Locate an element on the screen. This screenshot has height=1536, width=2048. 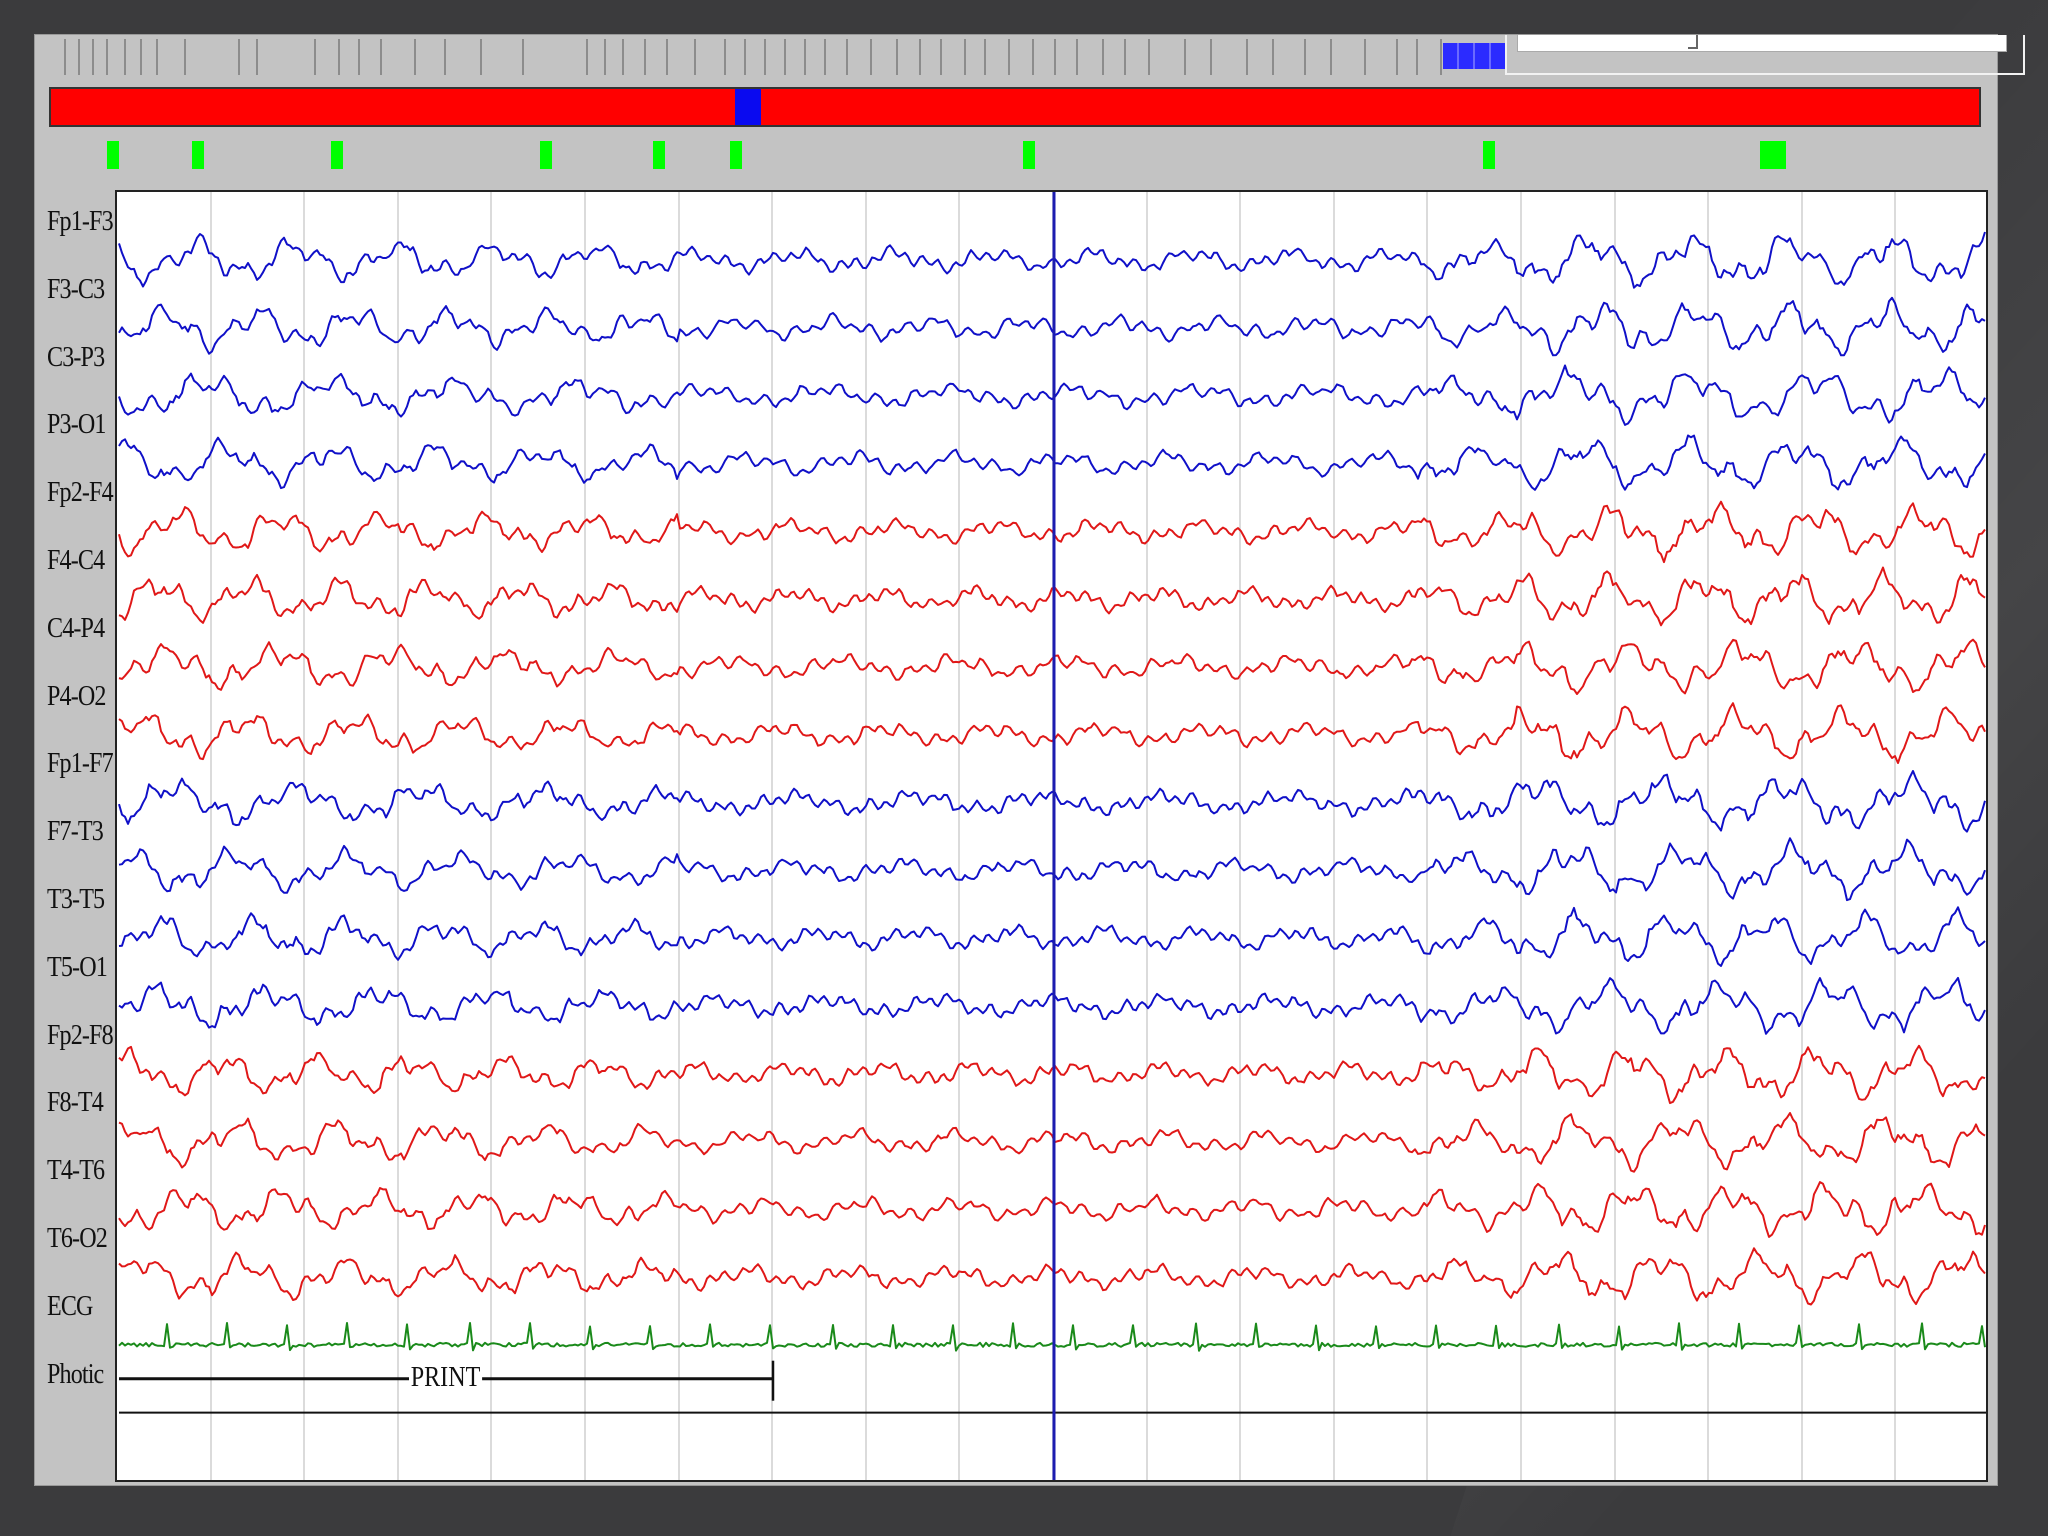
trace-fp2-f4 is located at coordinates (1052, 532).